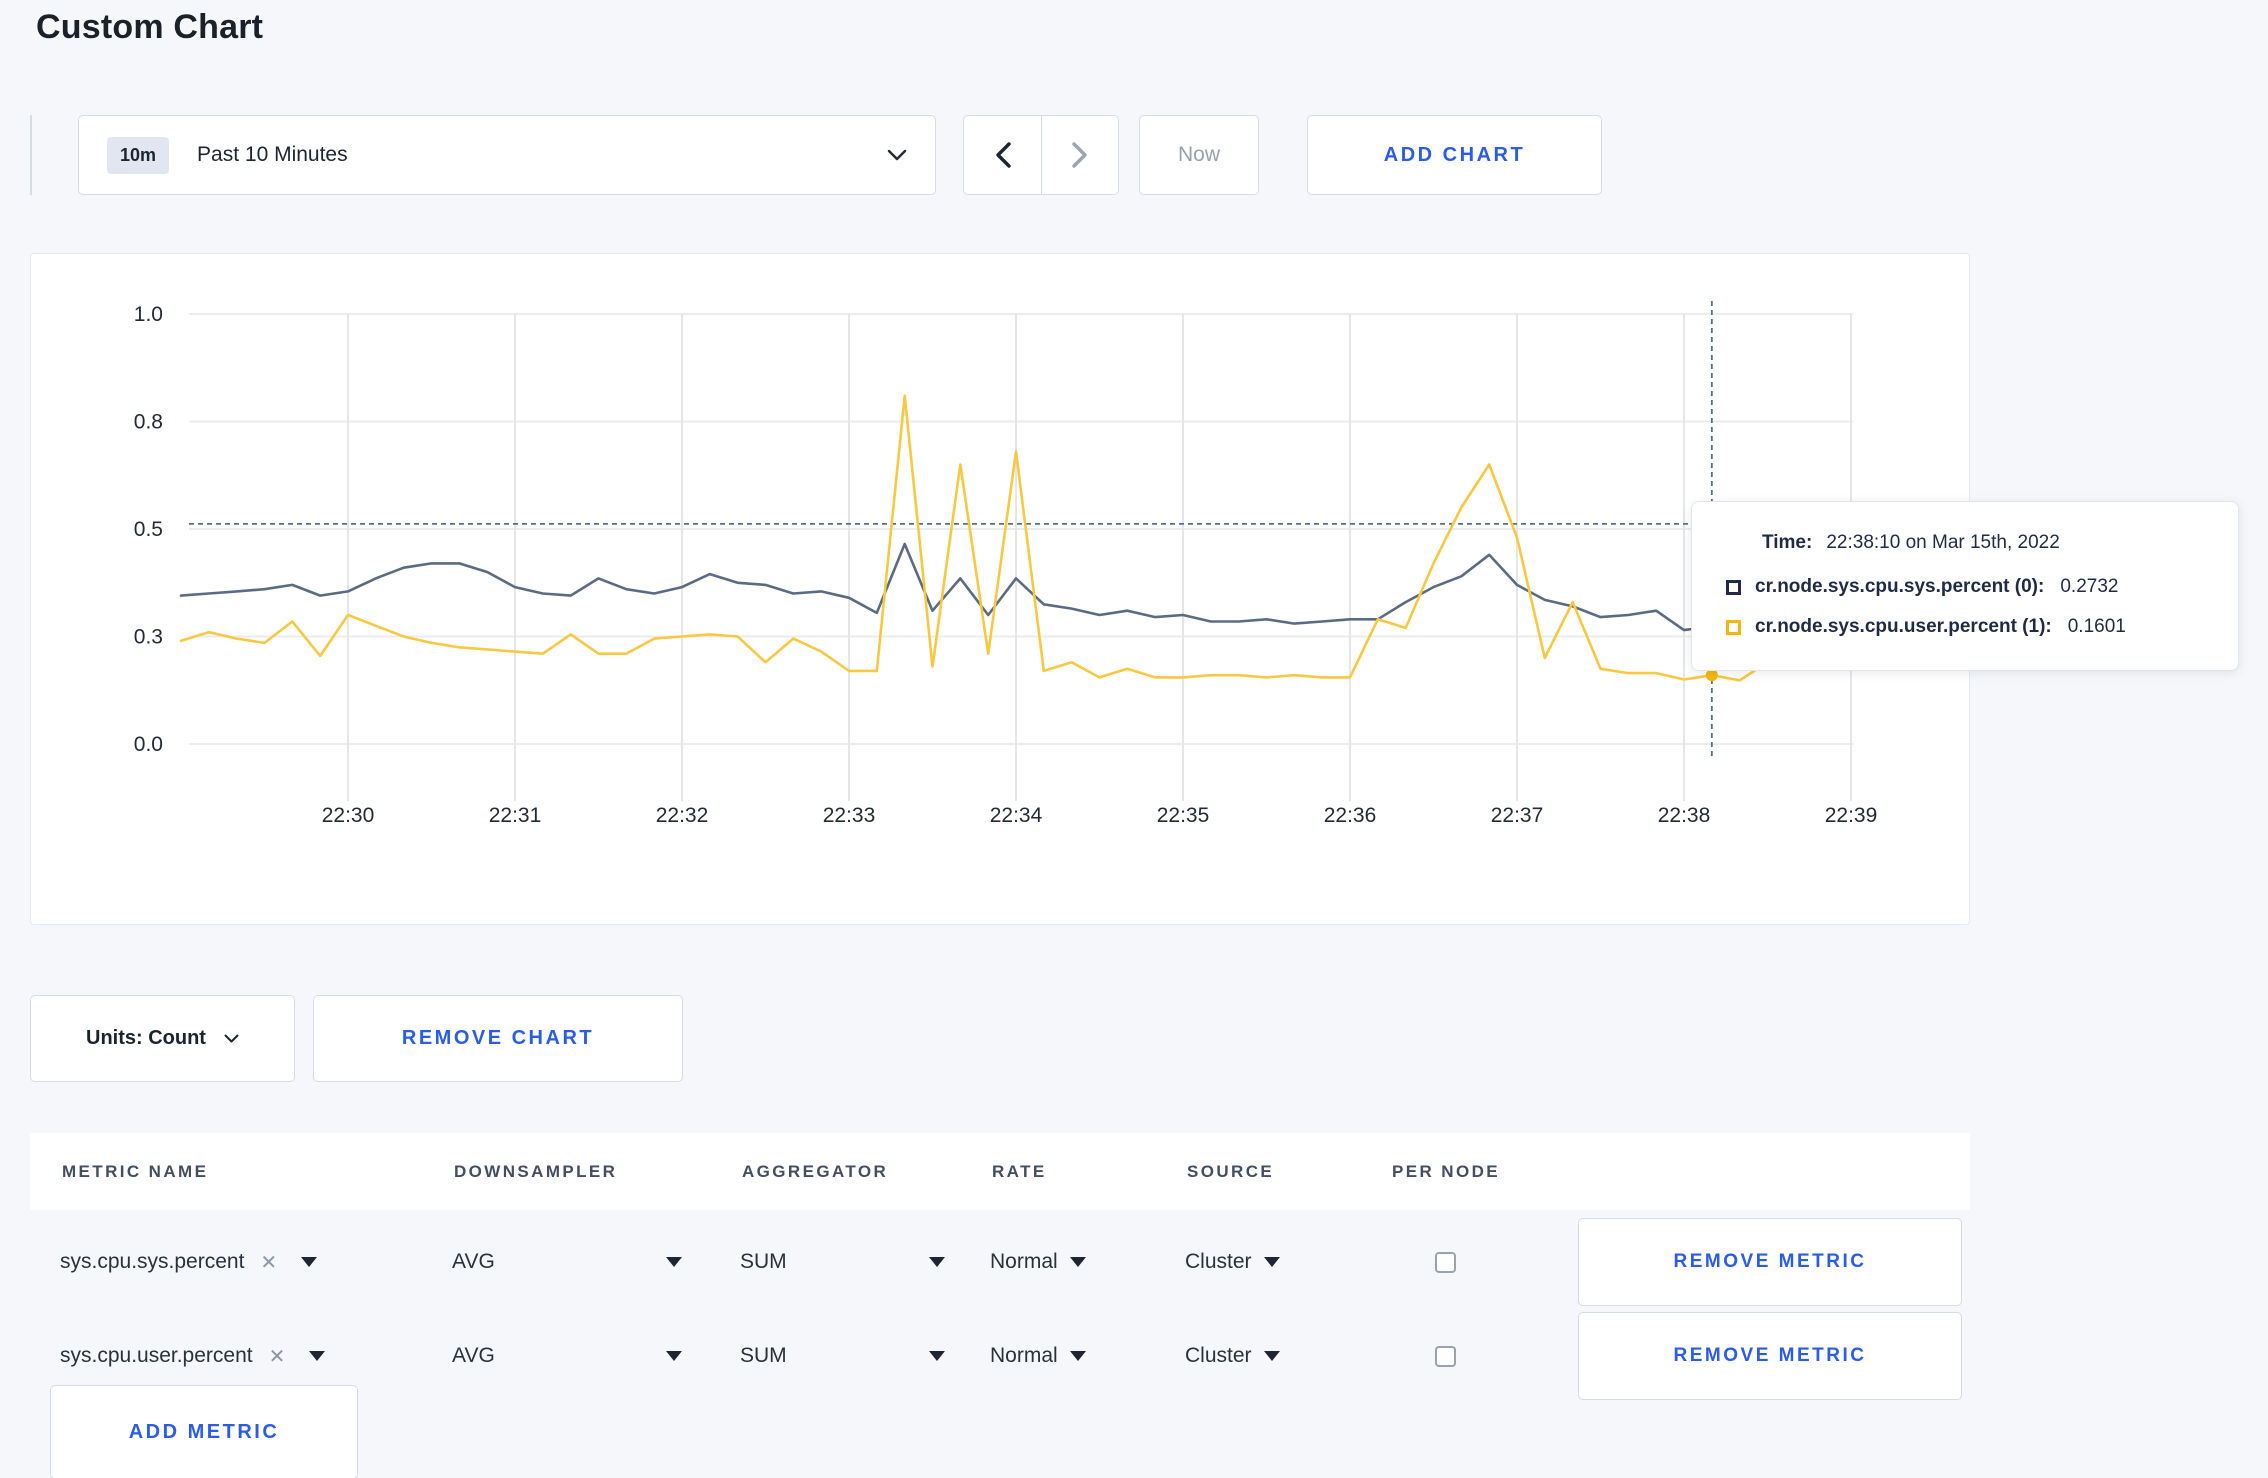 The width and height of the screenshot is (2268, 1478). What do you see at coordinates (1851, 815) in the screenshot?
I see `x-axis-tick-label: 22:39` at bounding box center [1851, 815].